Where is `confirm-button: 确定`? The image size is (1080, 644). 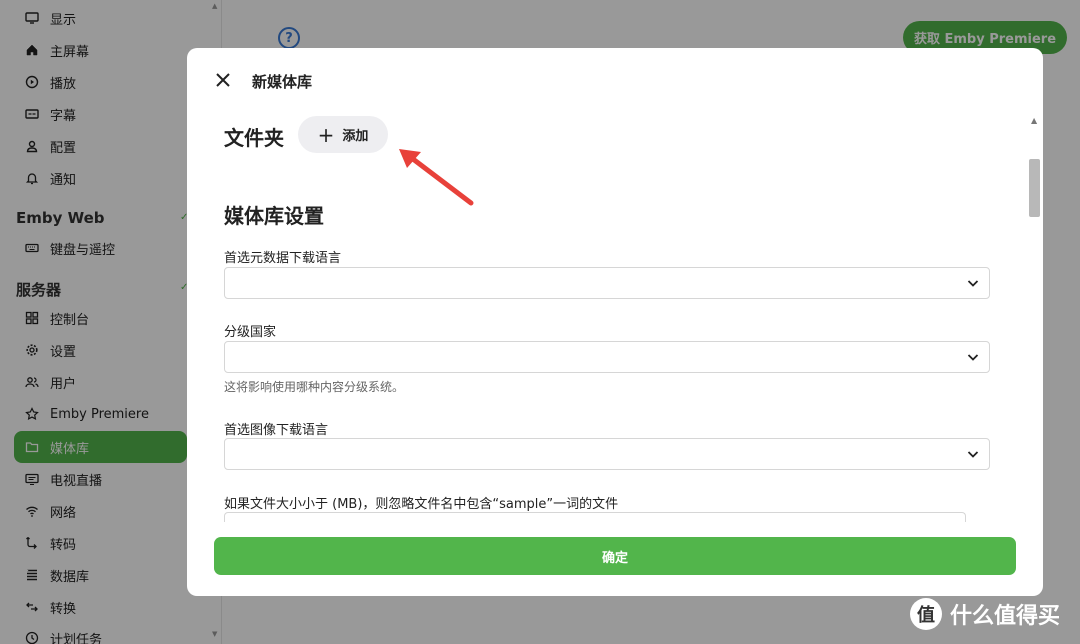 confirm-button: 确定 is located at coordinates (615, 556).